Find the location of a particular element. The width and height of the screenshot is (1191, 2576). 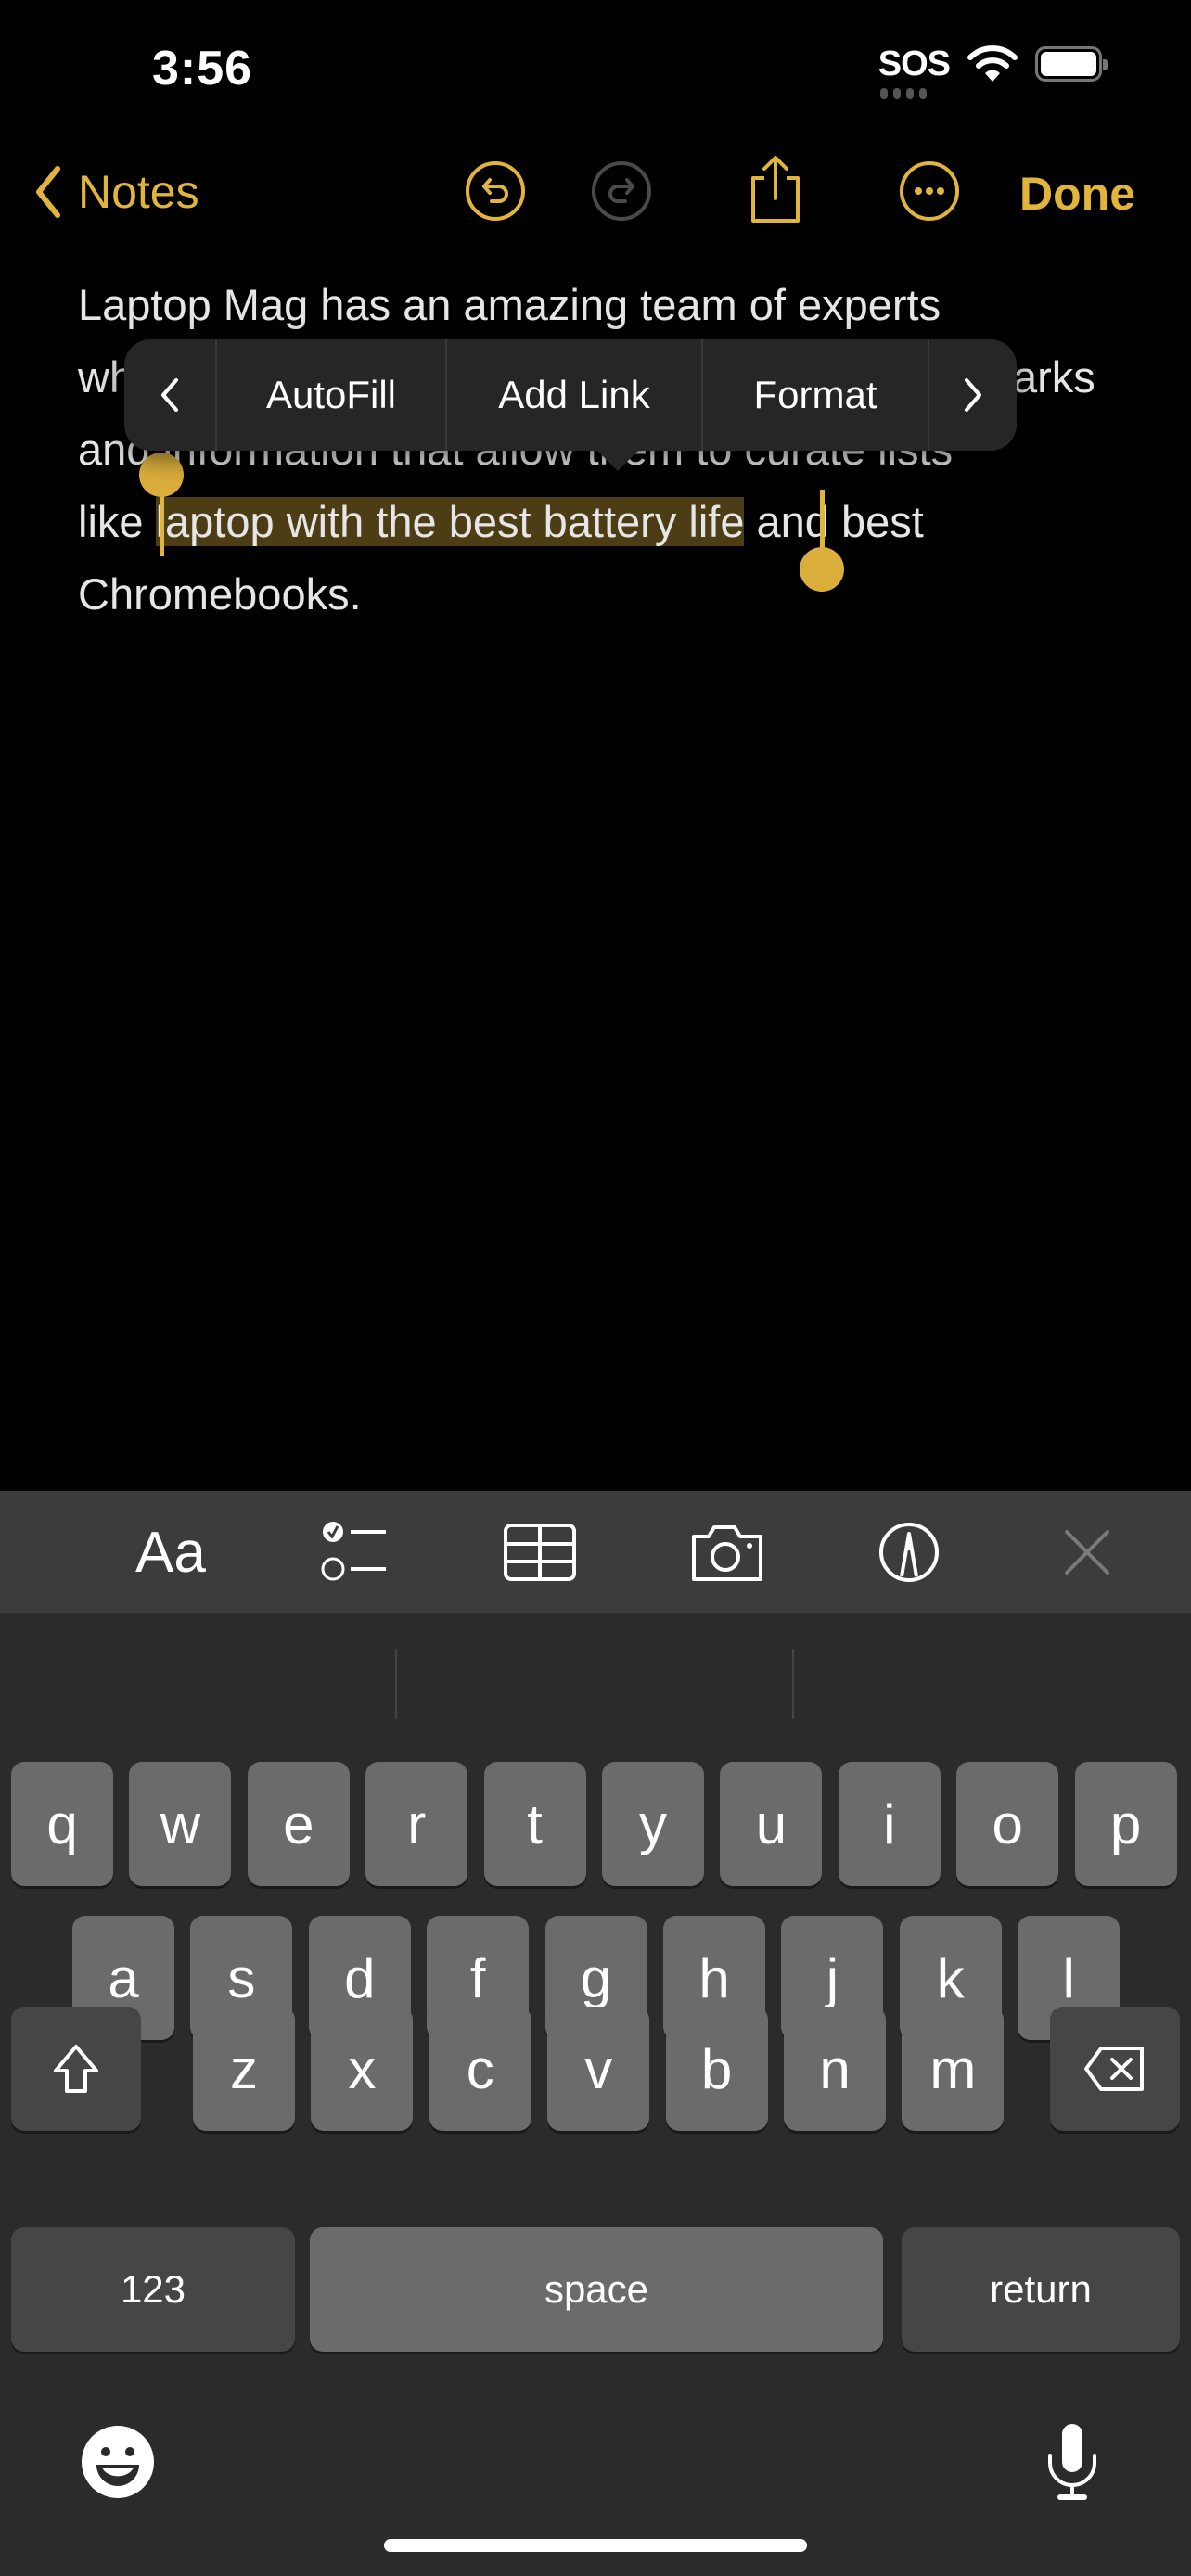

key-y: y is located at coordinates (653, 1824).